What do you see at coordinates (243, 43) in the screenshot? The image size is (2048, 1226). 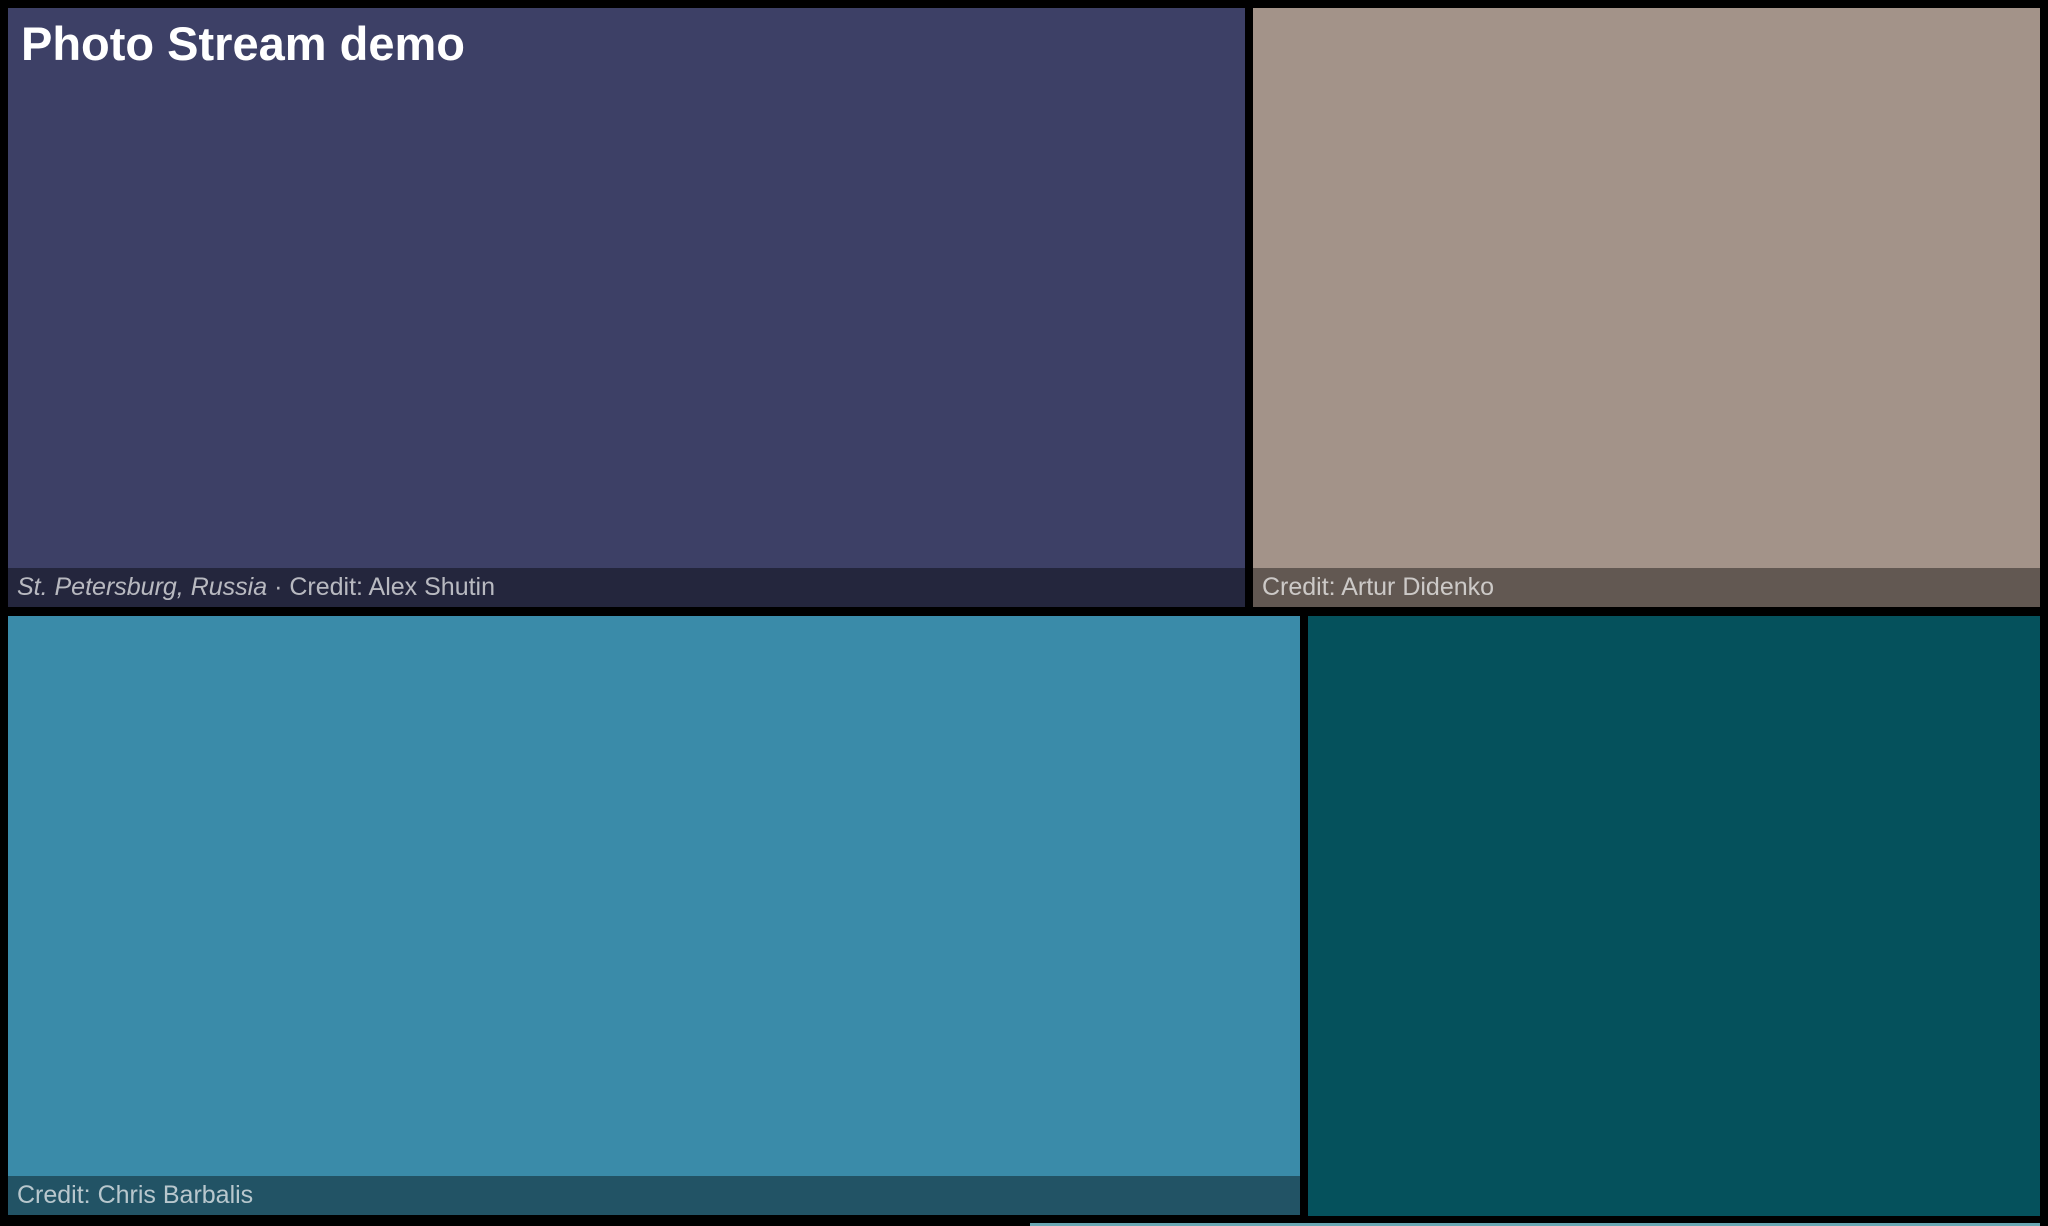 I see `page-title: Photo Stream demo` at bounding box center [243, 43].